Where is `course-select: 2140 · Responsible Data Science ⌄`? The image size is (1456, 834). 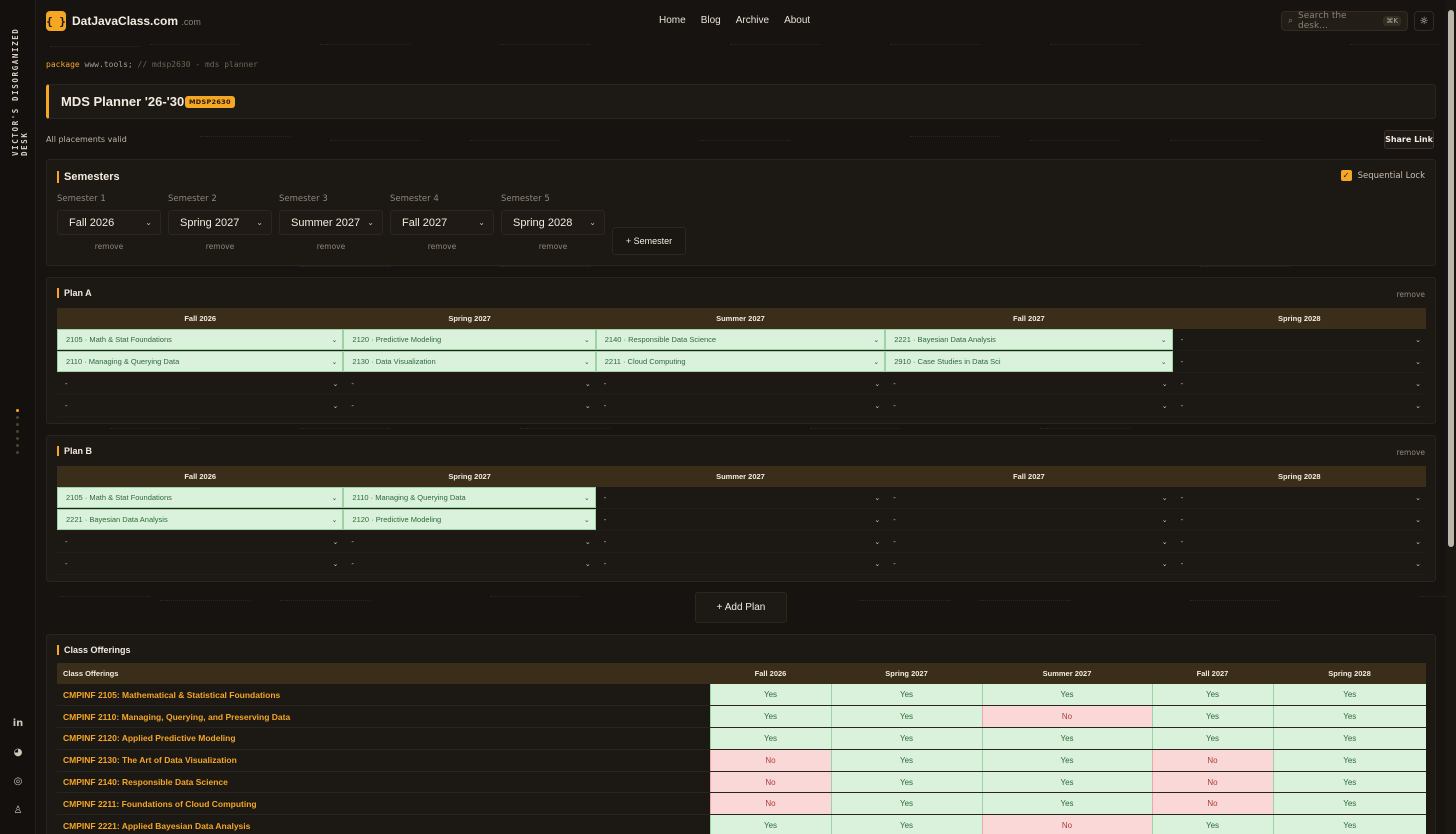 course-select: 2140 · Responsible Data Science ⌄ is located at coordinates (740, 339).